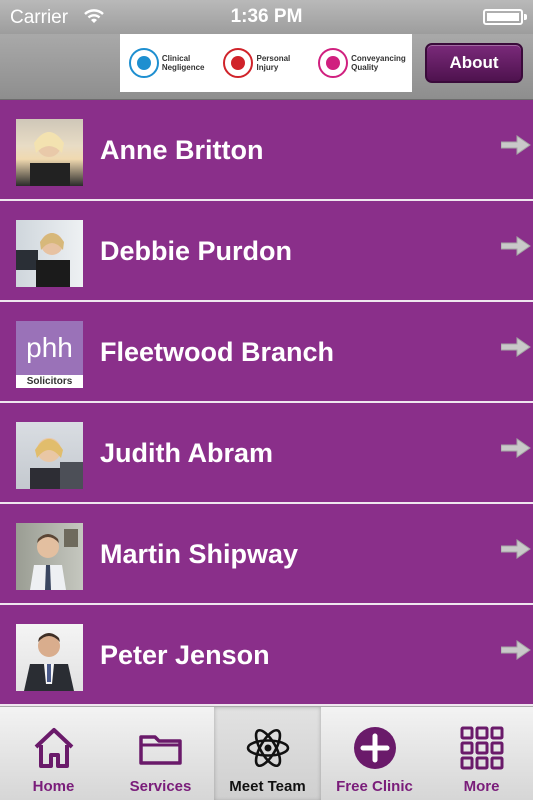  Describe the element at coordinates (199, 554) in the screenshot. I see `team-member-name: Martin Shipway` at that location.